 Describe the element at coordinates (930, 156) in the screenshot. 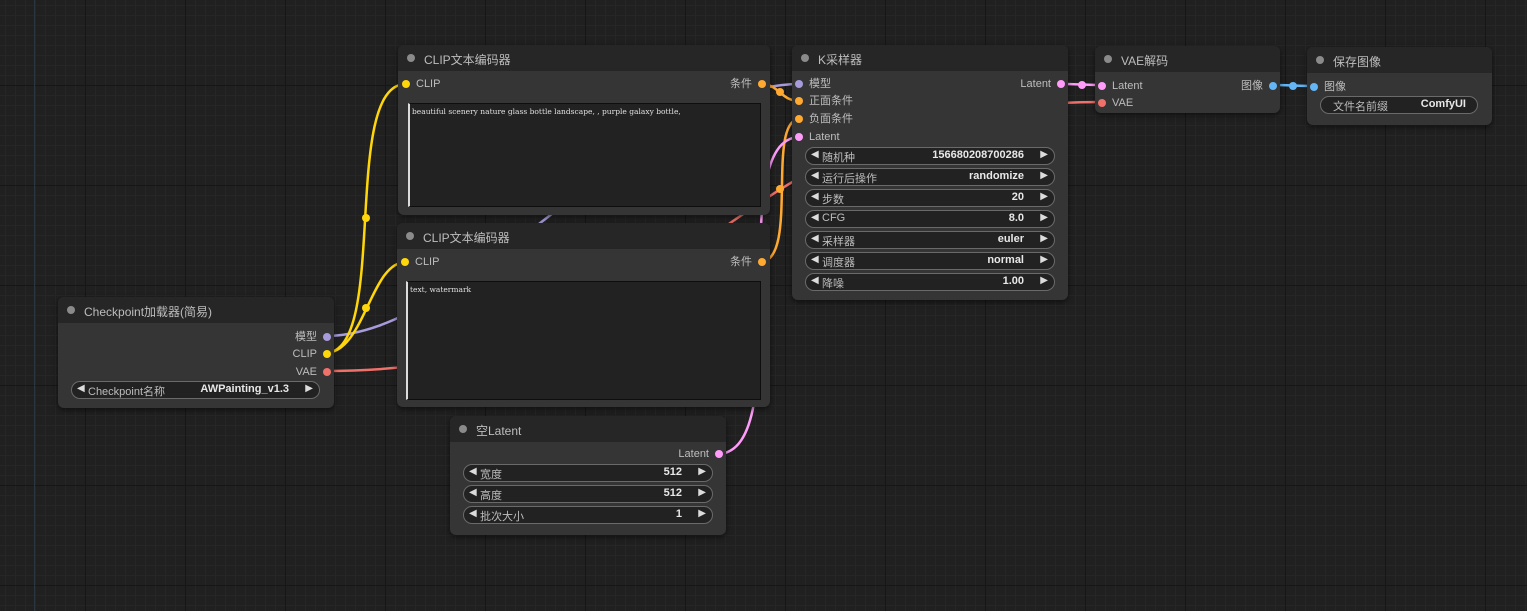

I see `seed-number-widget: ◀ 随机种 156680208700286 ▶` at that location.